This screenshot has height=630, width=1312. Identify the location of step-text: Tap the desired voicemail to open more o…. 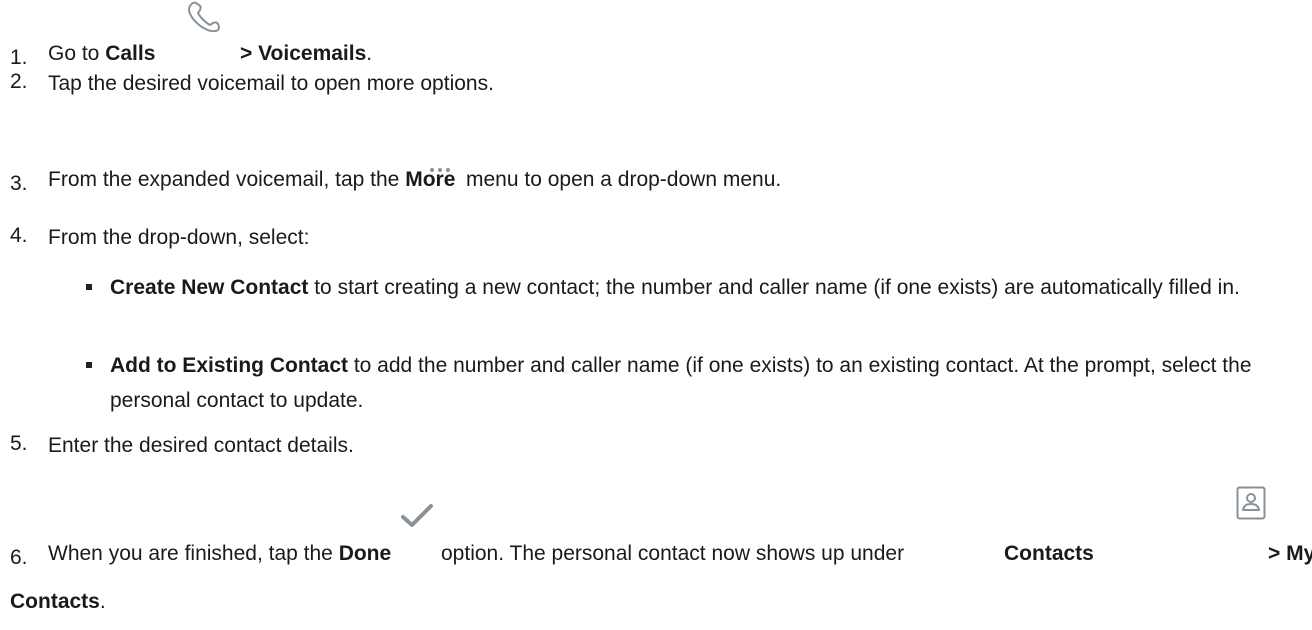
(271, 83).